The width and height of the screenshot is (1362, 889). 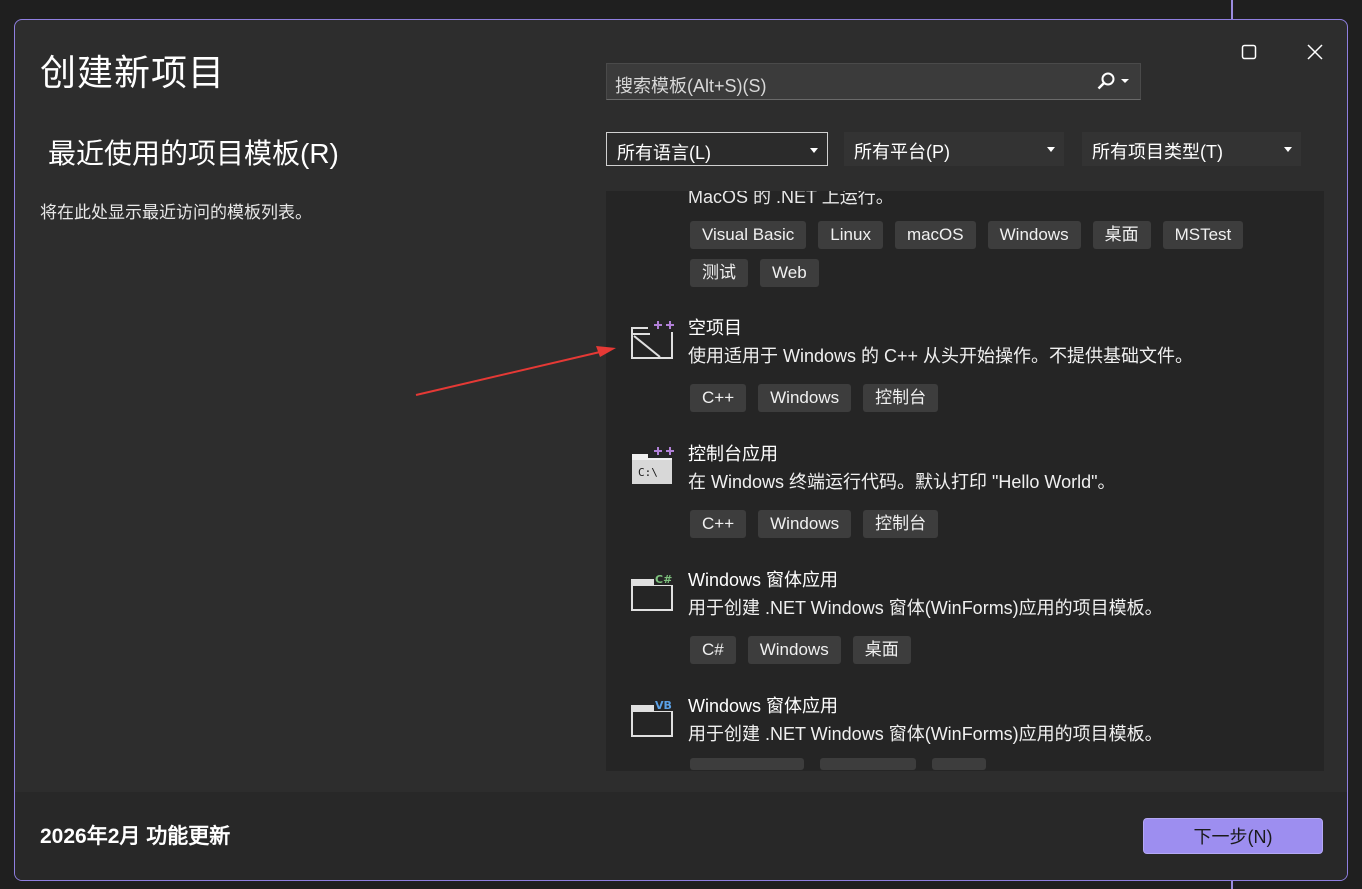 What do you see at coordinates (715, 328) in the screenshot?
I see `template-name: 空项目` at bounding box center [715, 328].